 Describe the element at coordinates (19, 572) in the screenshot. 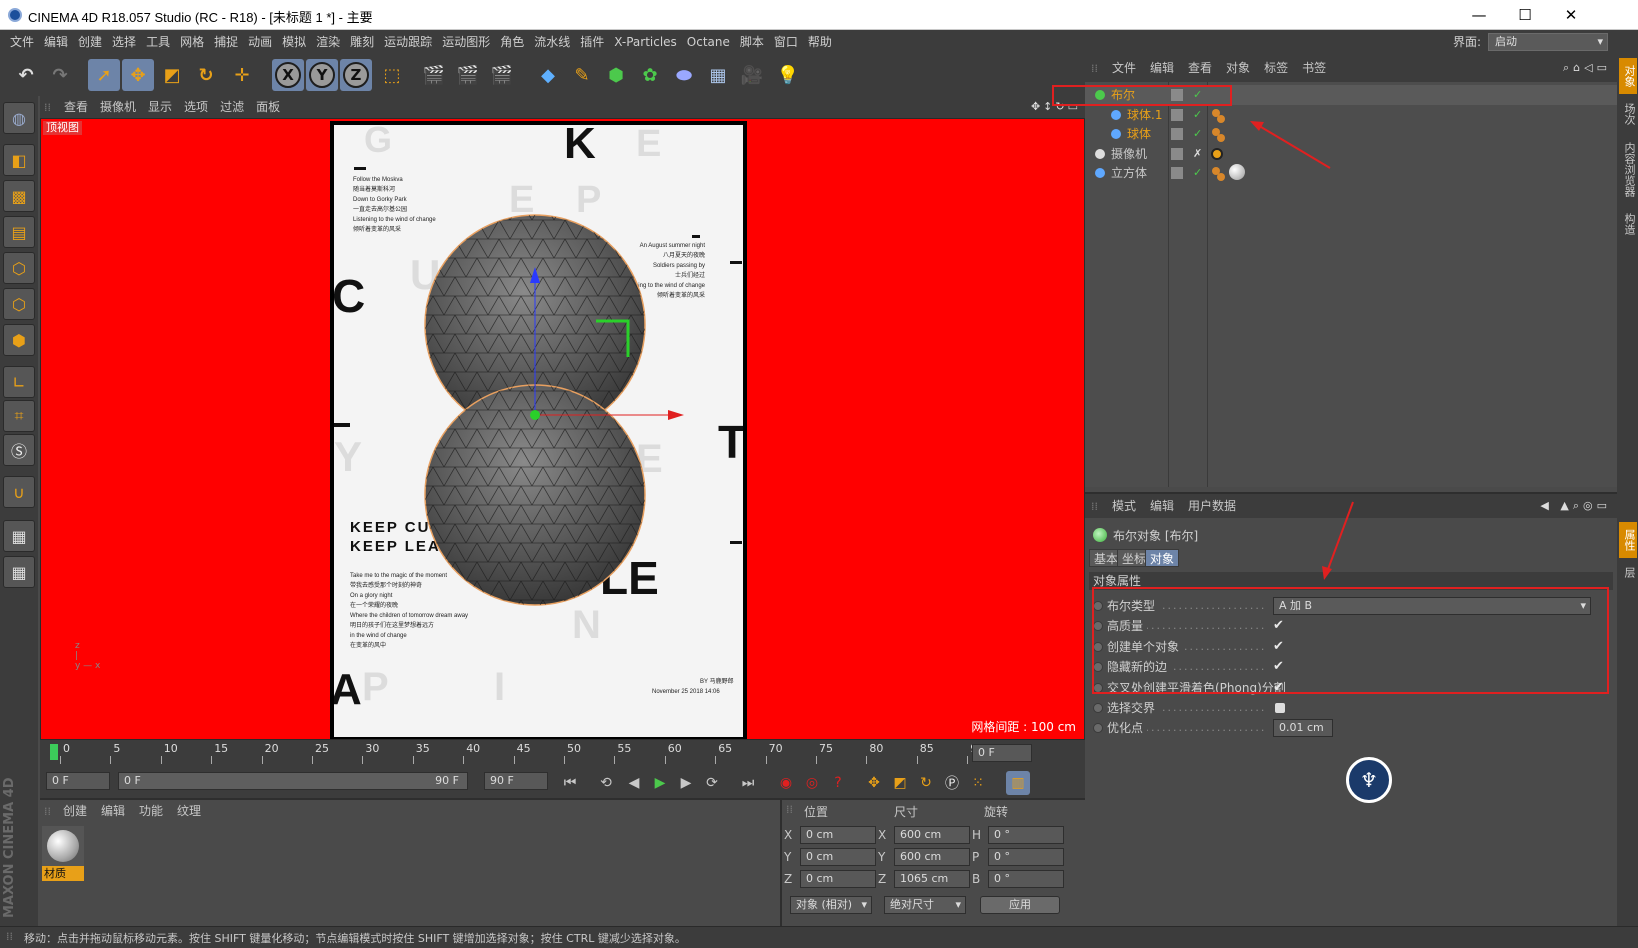

I see `planar-workplane-button: ▦` at that location.